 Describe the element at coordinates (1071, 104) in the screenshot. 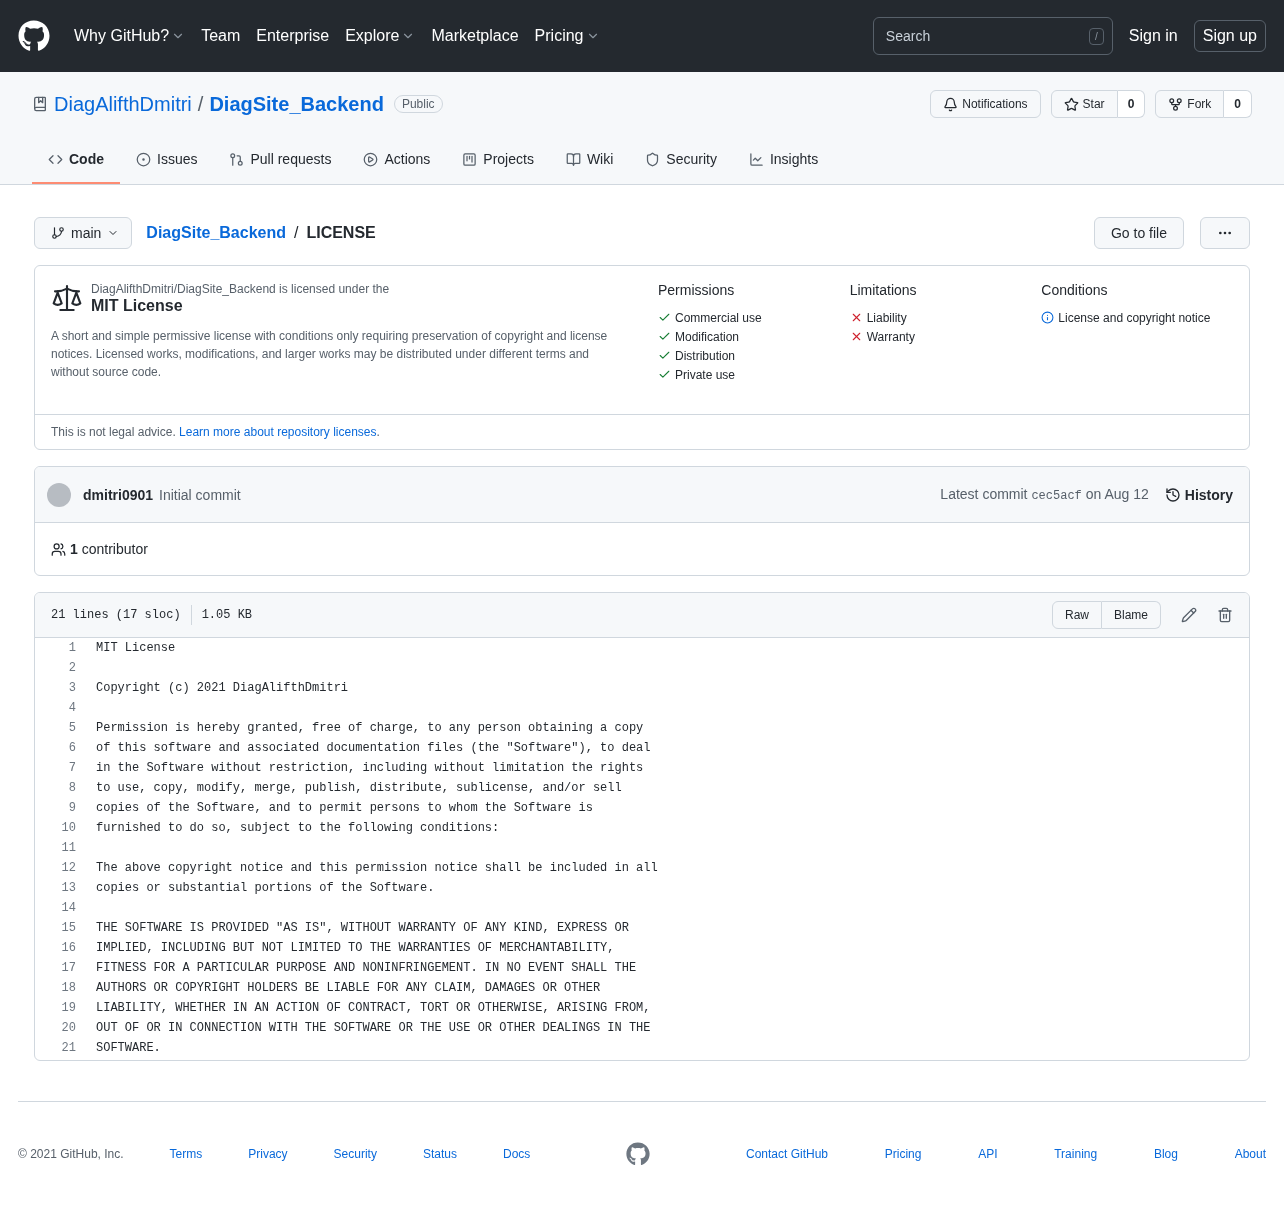

I see `star-icon` at that location.